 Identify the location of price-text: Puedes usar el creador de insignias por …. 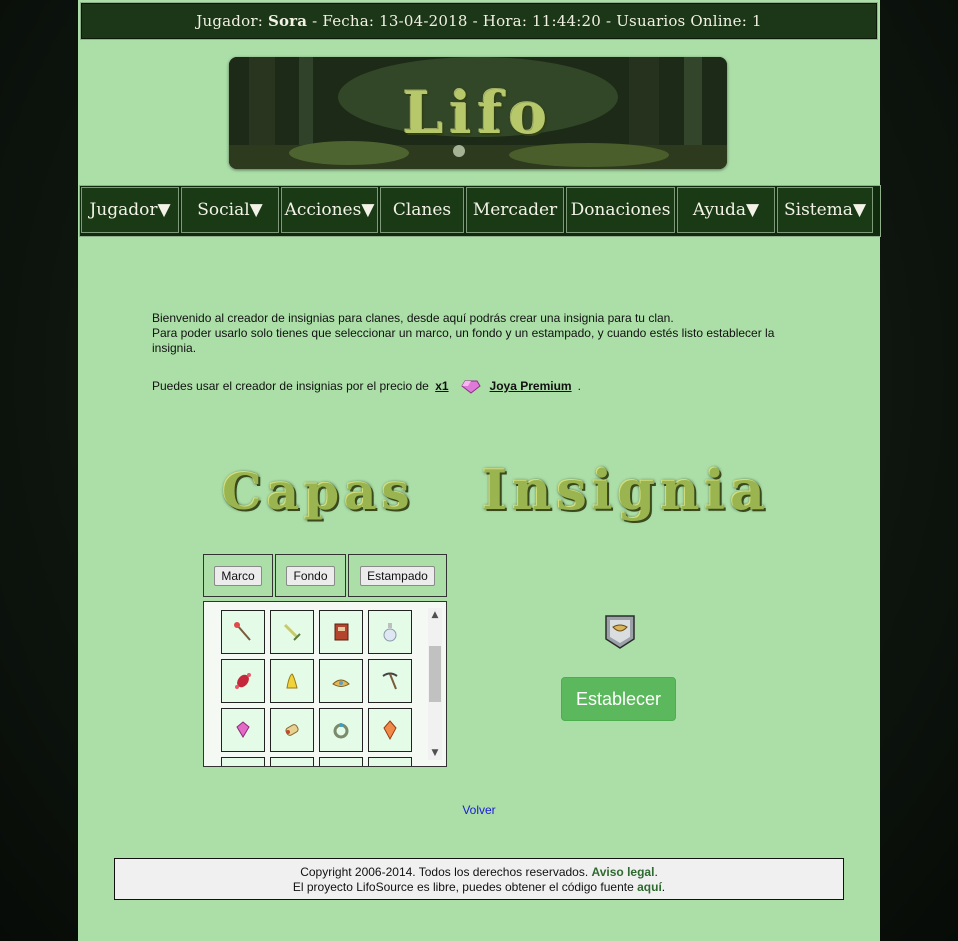
(290, 386).